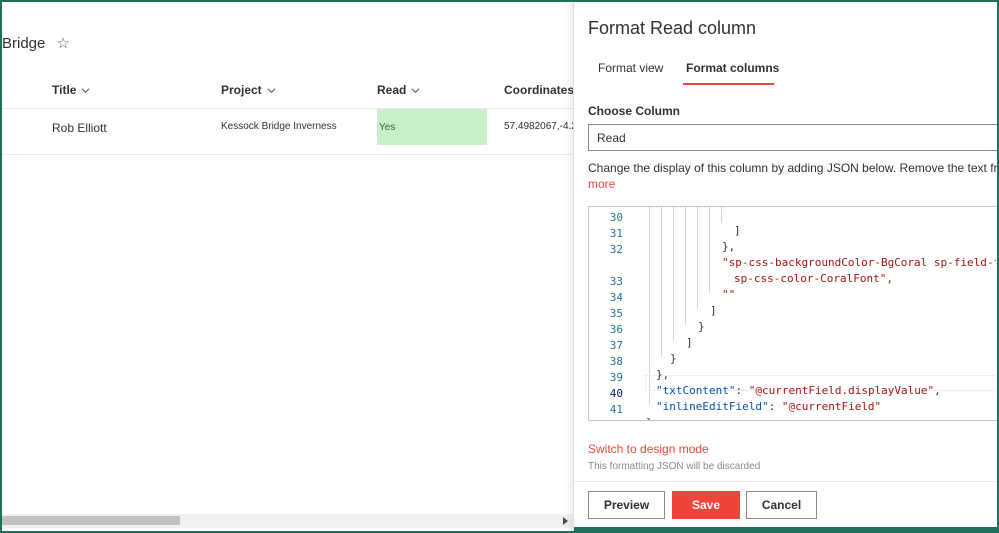  What do you see at coordinates (286, 154) in the screenshot?
I see `row-divider` at bounding box center [286, 154].